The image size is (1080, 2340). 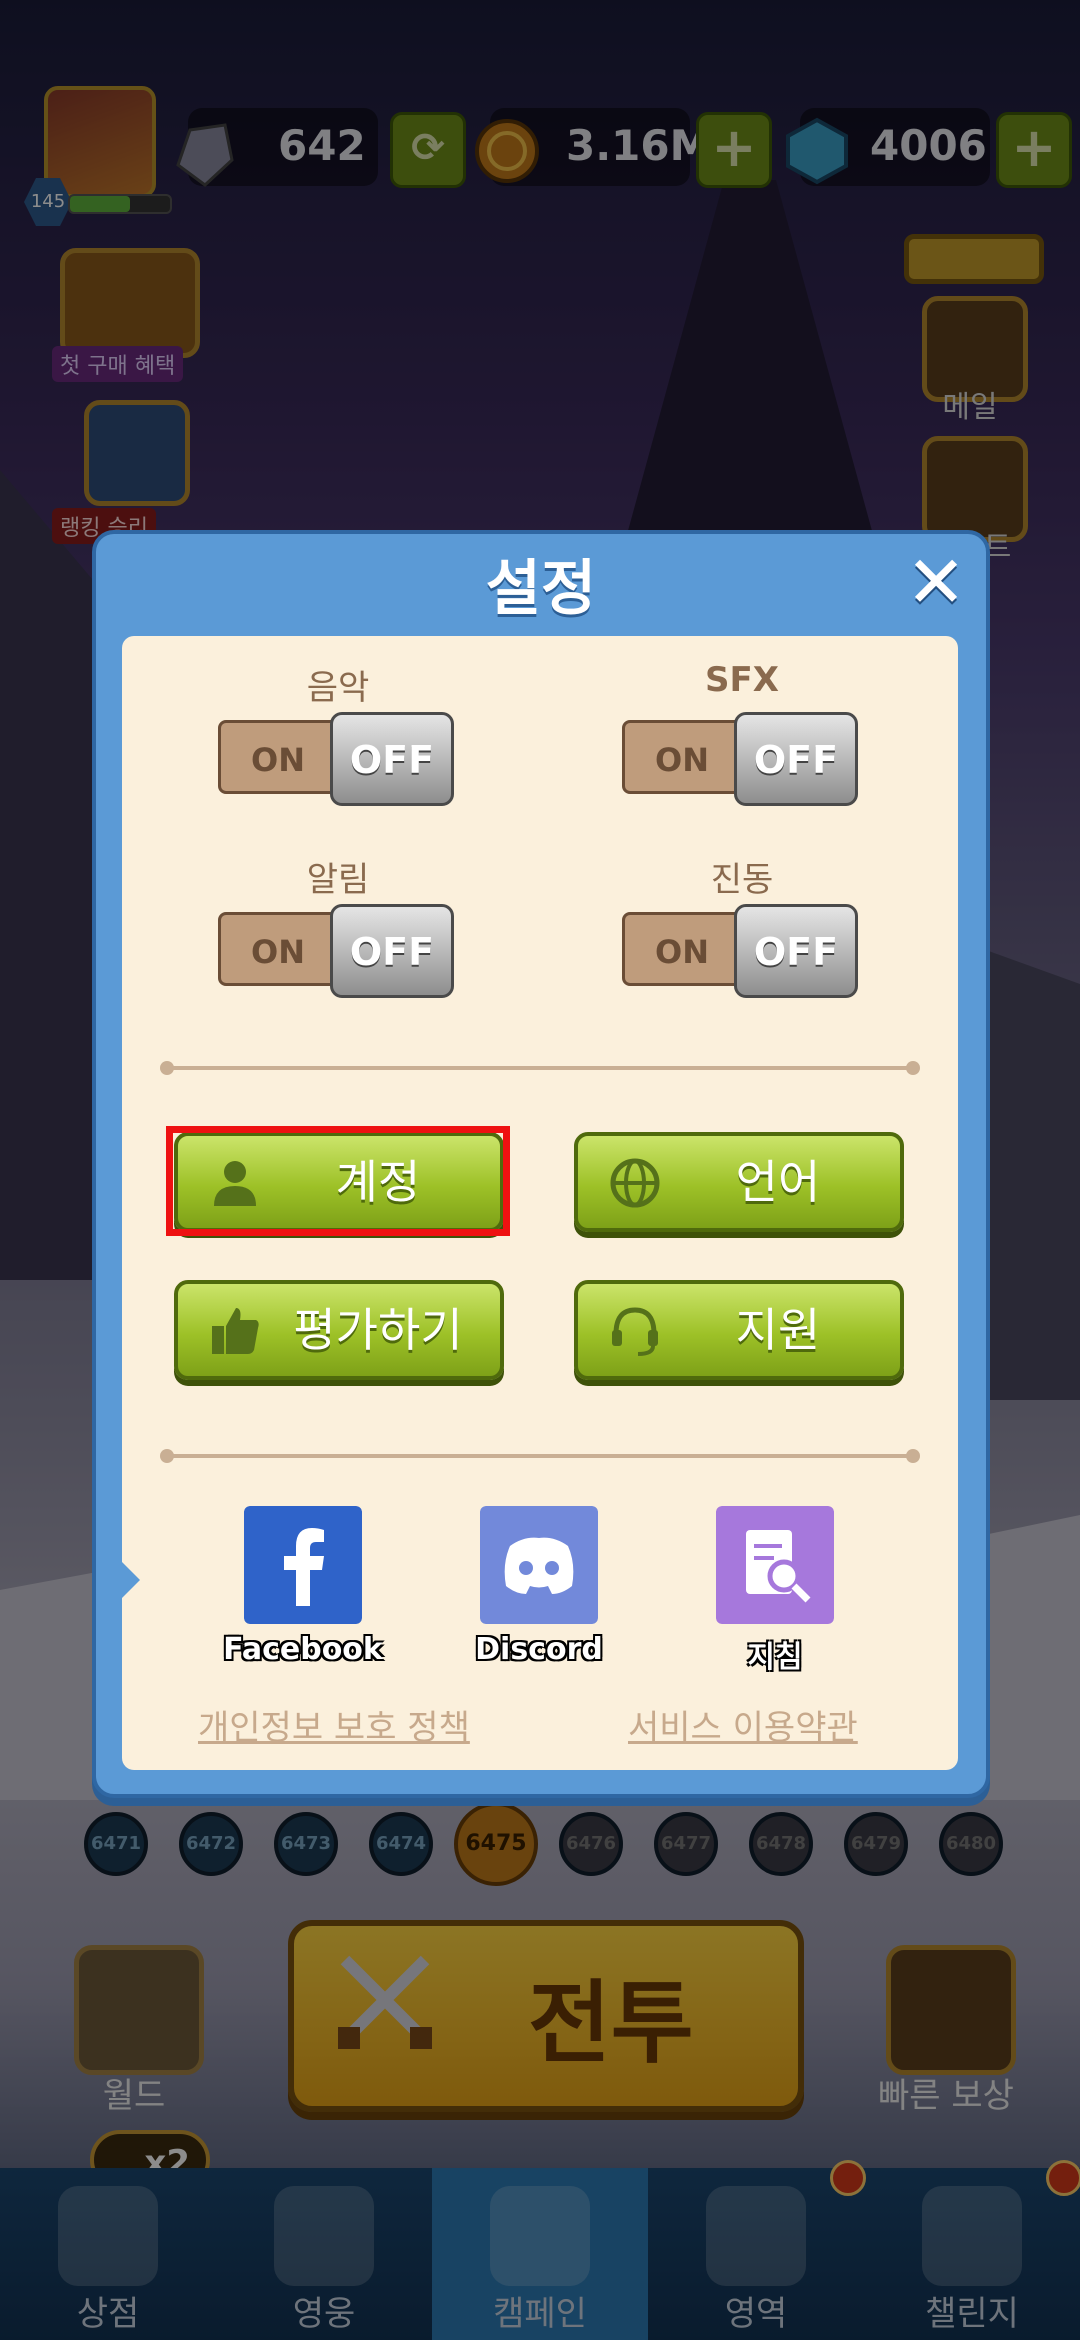 I want to click on notification-off-option: OFF, so click(x=392, y=951).